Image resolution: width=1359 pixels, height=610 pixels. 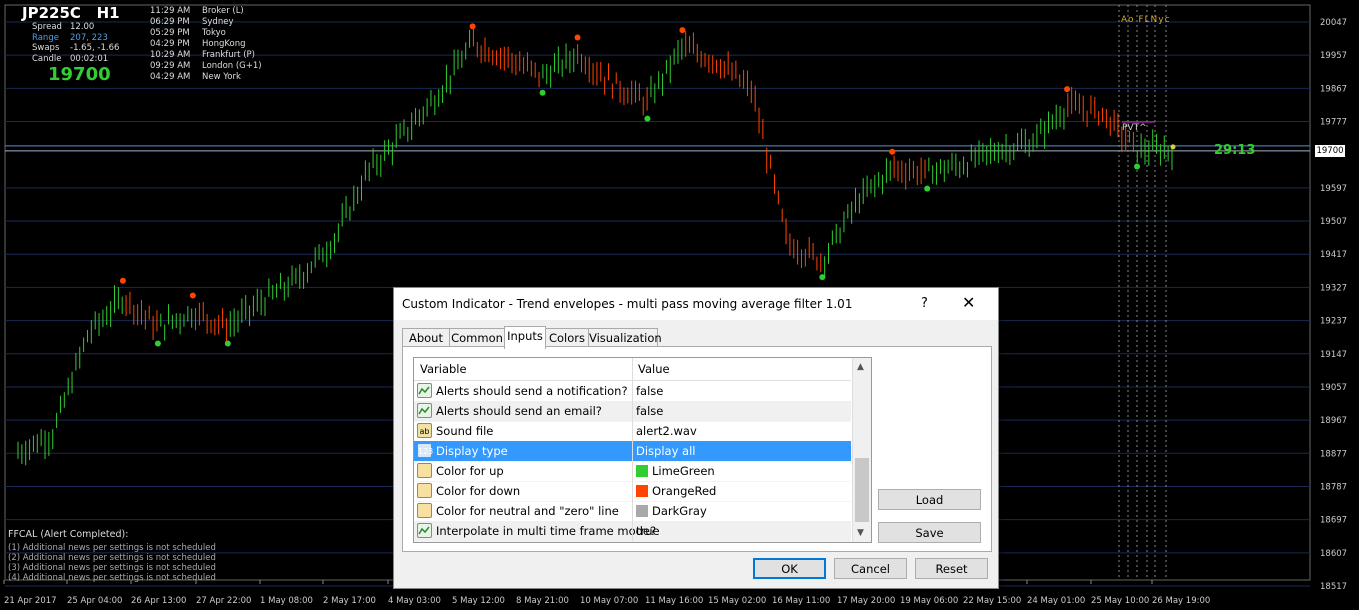 I want to click on param-name: Alerts should send a notification?, so click(x=532, y=391).